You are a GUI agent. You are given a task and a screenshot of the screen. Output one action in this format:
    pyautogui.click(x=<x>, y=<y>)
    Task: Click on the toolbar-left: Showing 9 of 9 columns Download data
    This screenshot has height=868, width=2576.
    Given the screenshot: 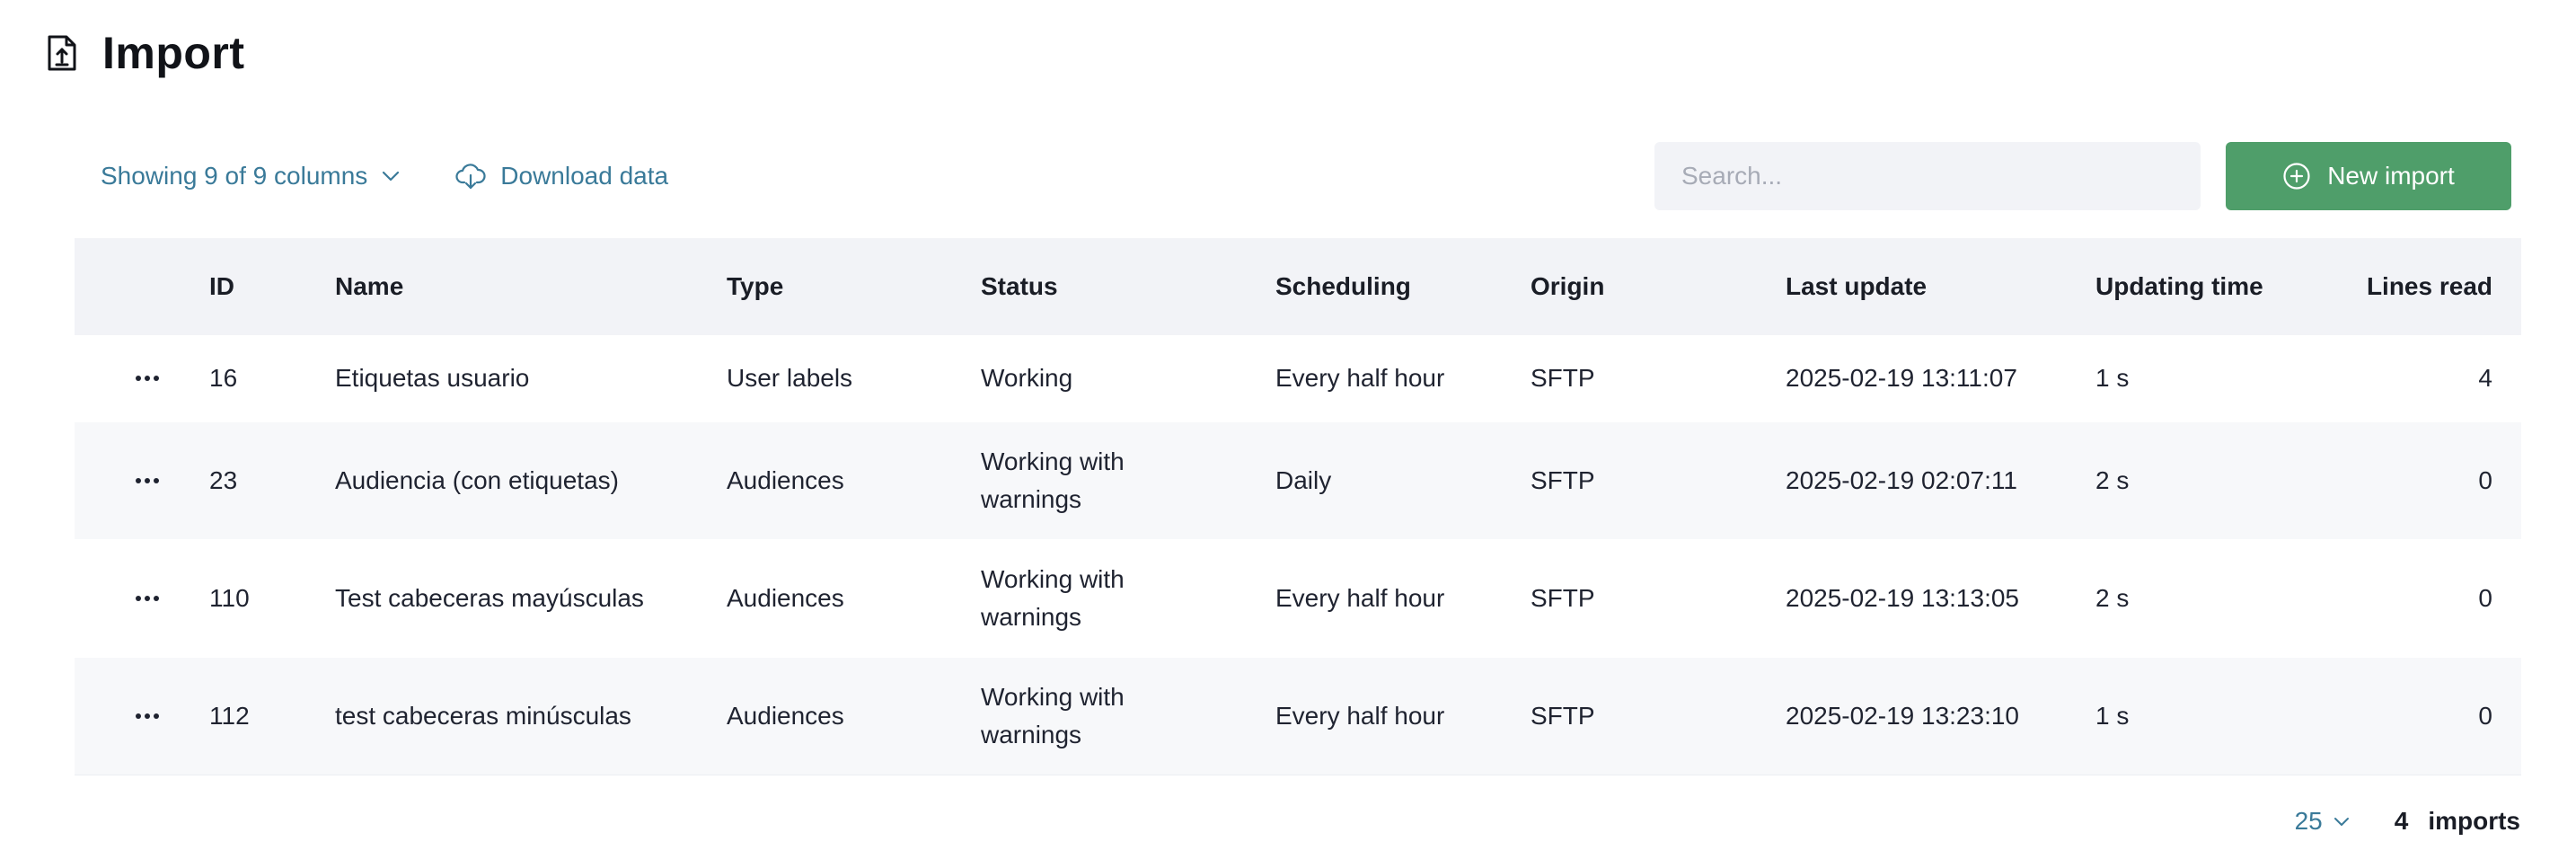 What is the action you would take?
    pyautogui.click(x=384, y=176)
    